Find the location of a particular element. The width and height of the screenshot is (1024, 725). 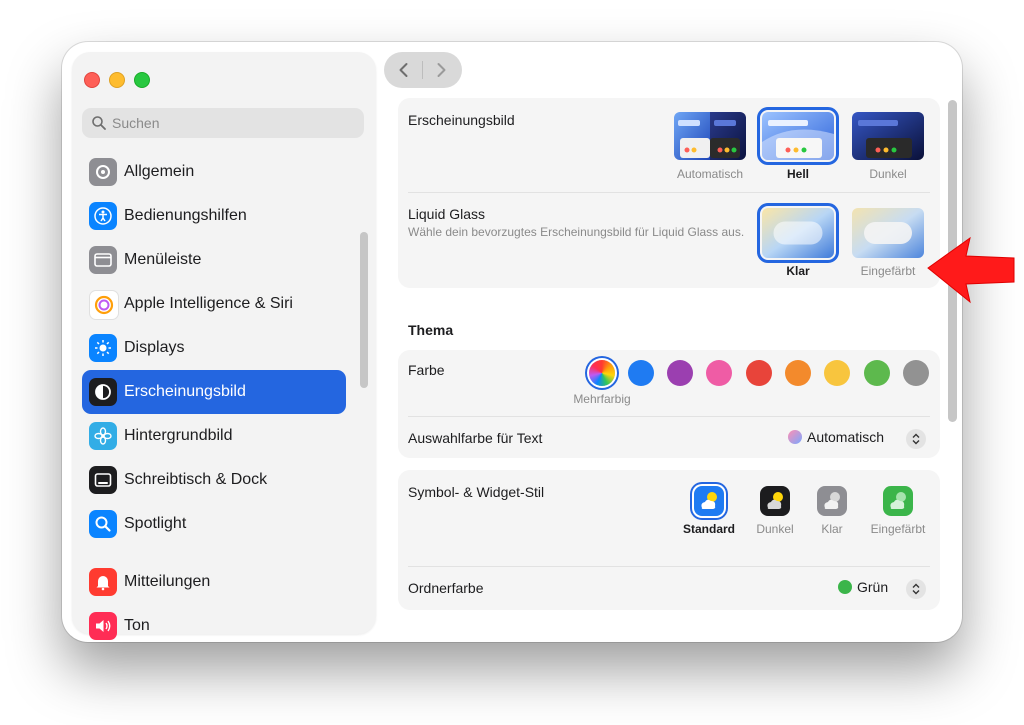

light-wallpaper-preview is located at coordinates (798, 136).